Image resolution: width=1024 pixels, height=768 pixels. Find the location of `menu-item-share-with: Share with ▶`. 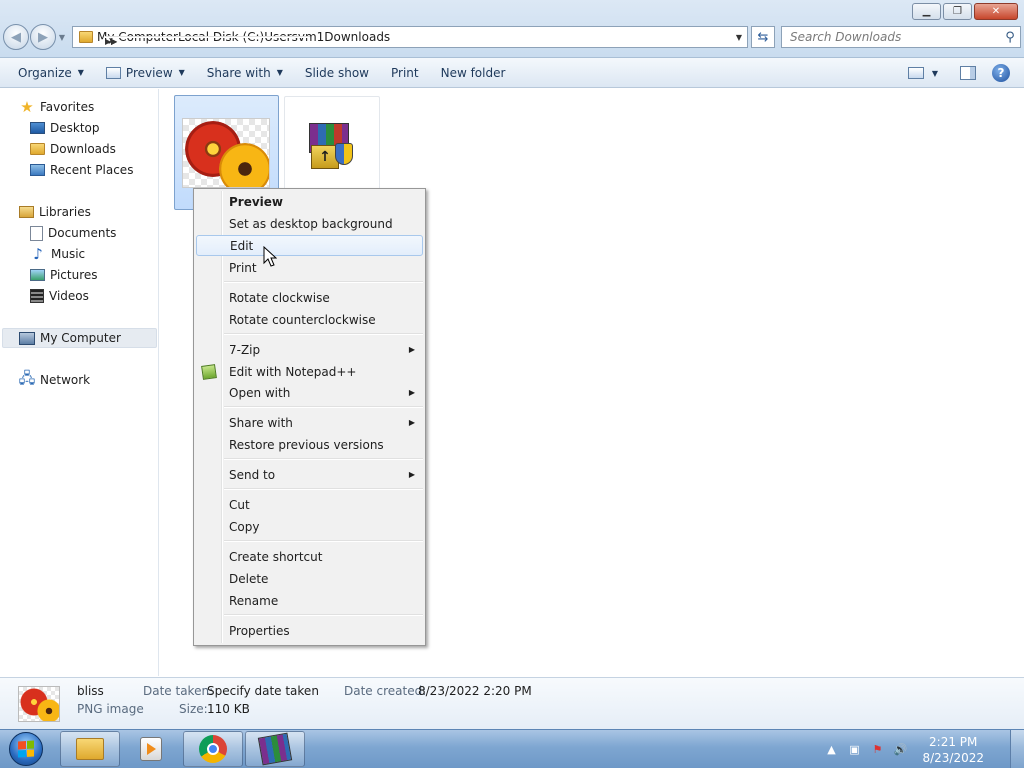

menu-item-share-with: Share with ▶ is located at coordinates (309, 422).